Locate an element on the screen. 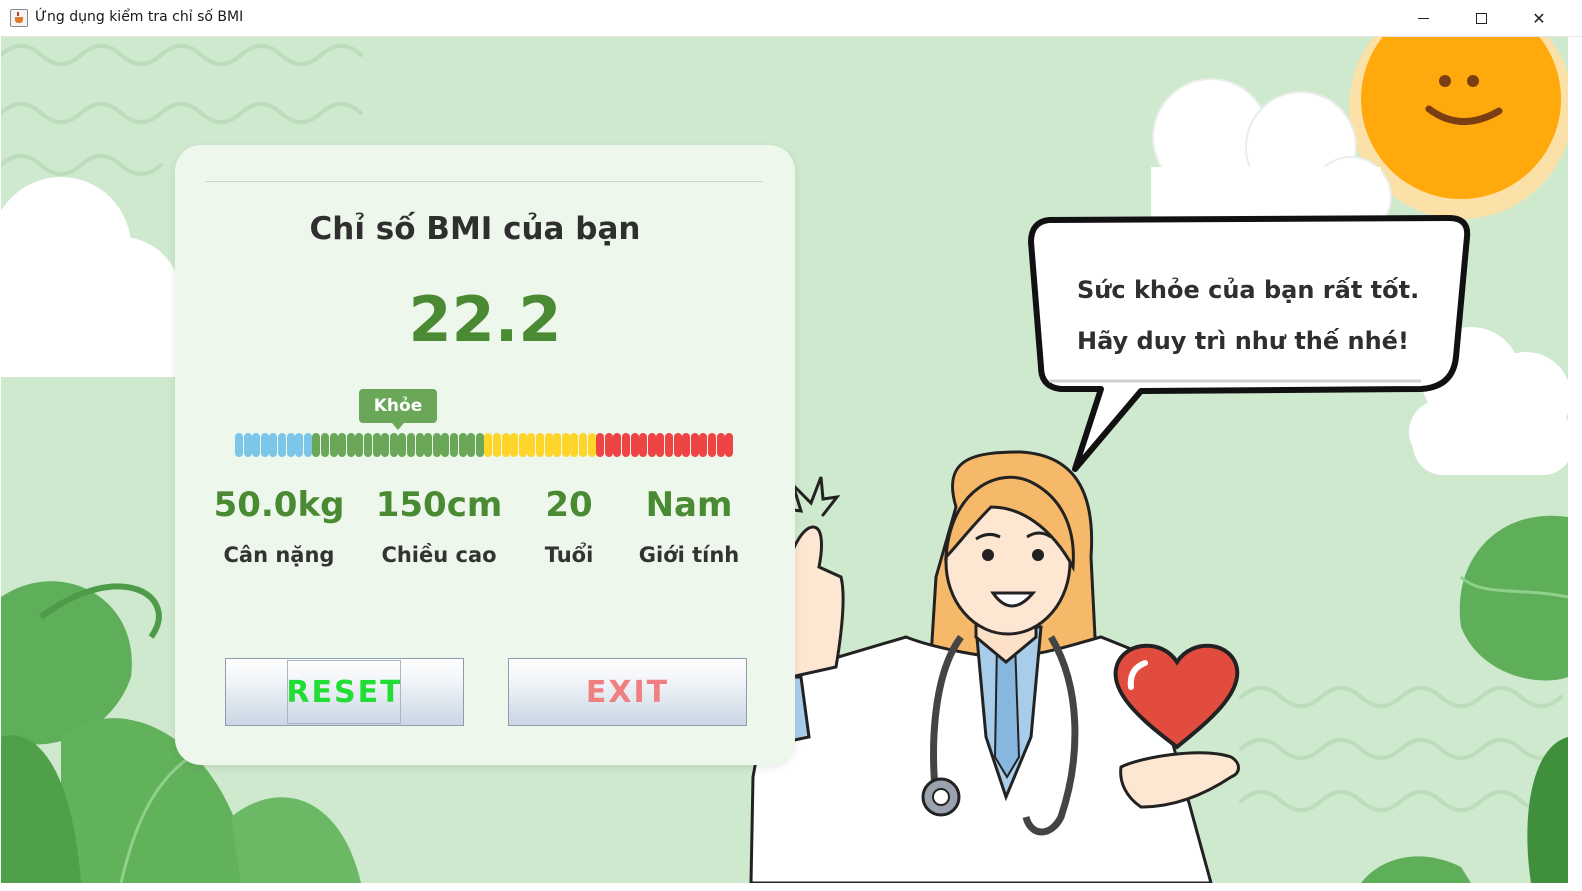 The width and height of the screenshot is (1582, 891). bubble-line-1: Sức khỏe của bạn rất tốt. is located at coordinates (1248, 290).